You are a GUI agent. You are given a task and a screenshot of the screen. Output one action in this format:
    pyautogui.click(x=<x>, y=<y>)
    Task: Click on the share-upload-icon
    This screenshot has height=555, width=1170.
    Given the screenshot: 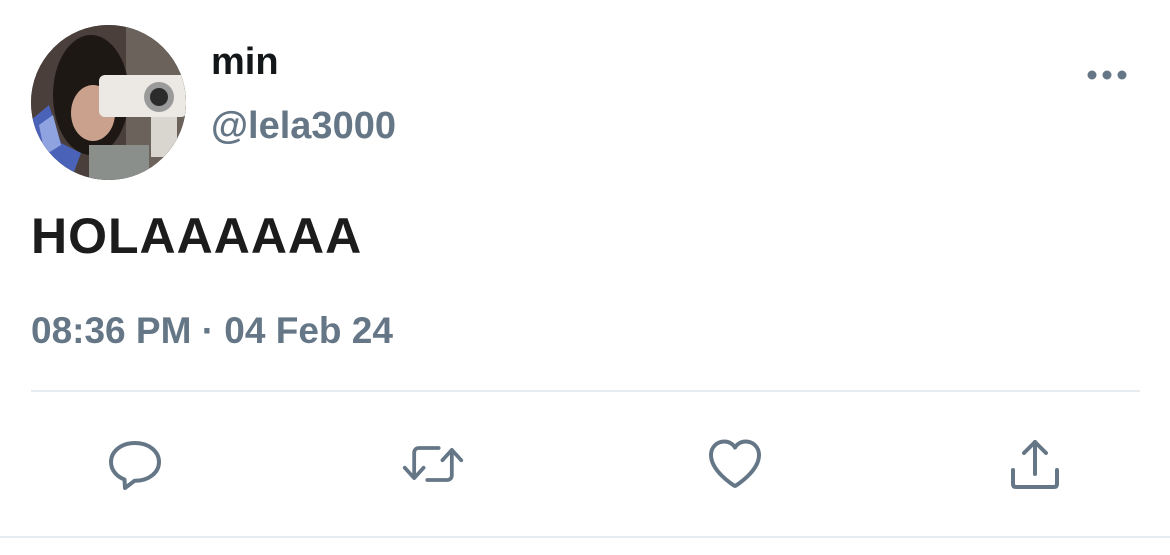 What is the action you would take?
    pyautogui.click(x=1035, y=464)
    